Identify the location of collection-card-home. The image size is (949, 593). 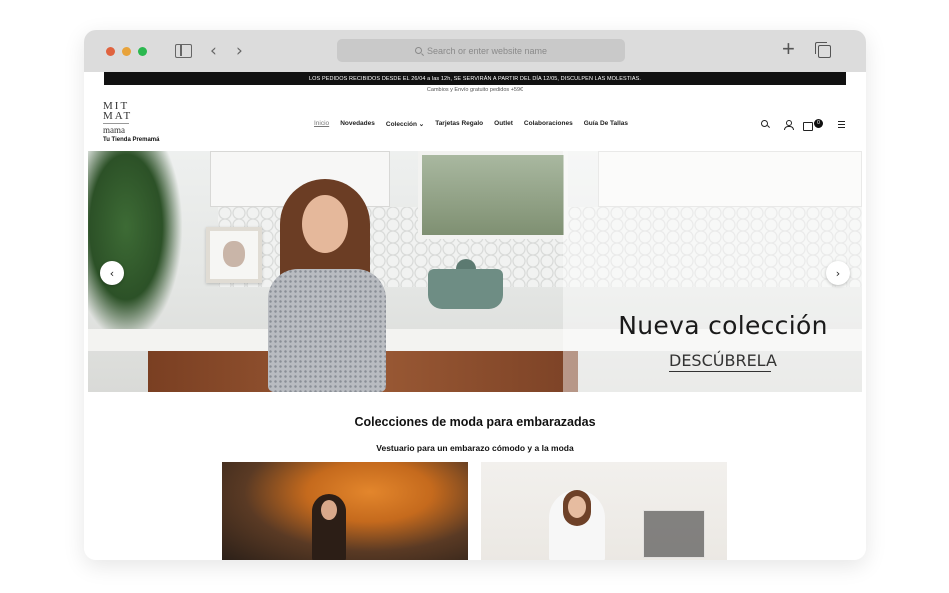
(604, 511).